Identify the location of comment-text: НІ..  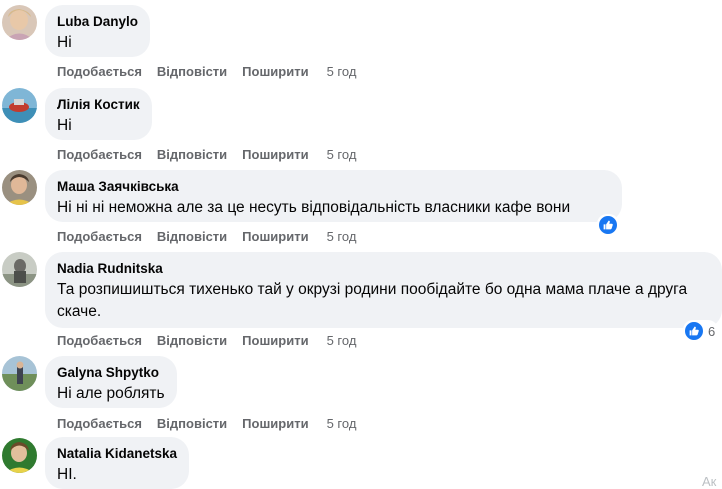
(67, 474).